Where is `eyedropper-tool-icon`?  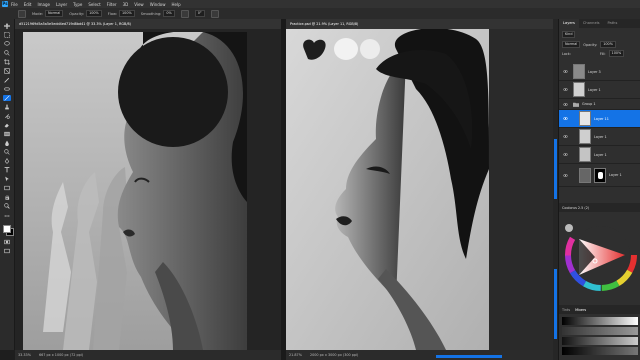
eyedropper-tool-icon is located at coordinates (7, 80).